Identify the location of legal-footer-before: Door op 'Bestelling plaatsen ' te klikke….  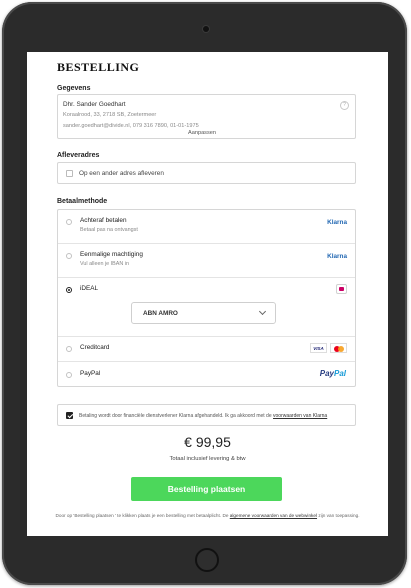
(142, 515).